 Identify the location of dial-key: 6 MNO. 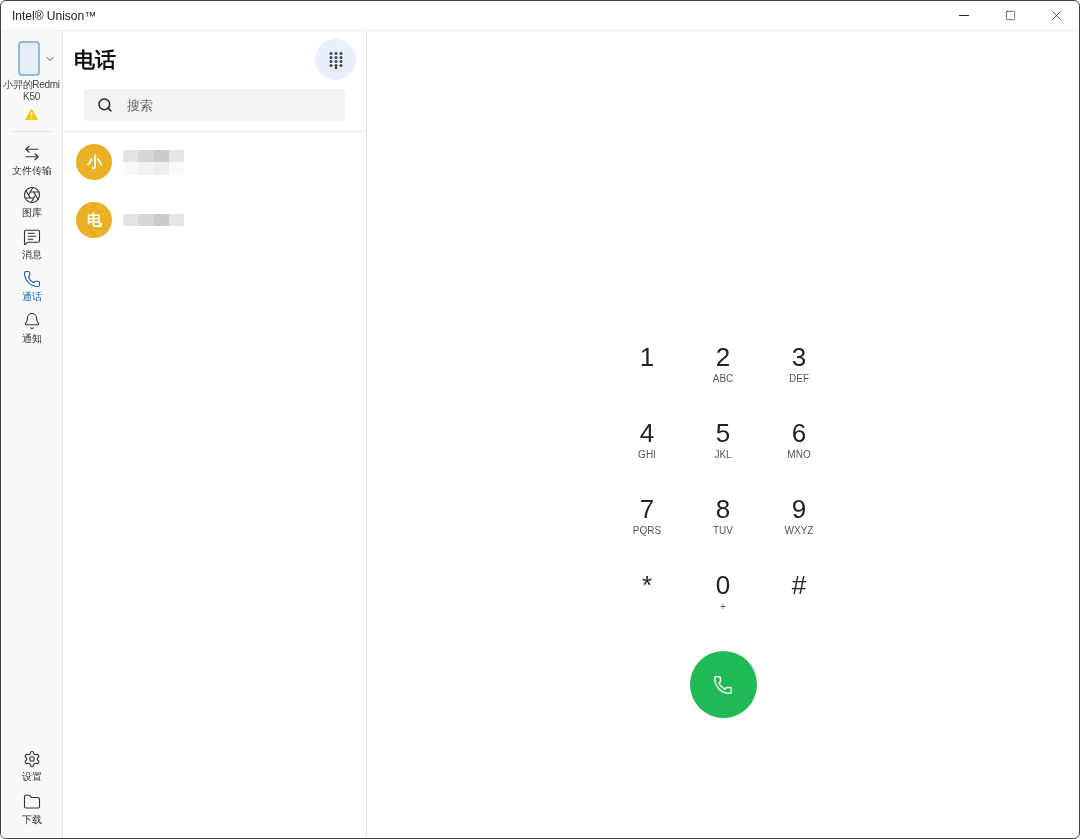
(799, 448).